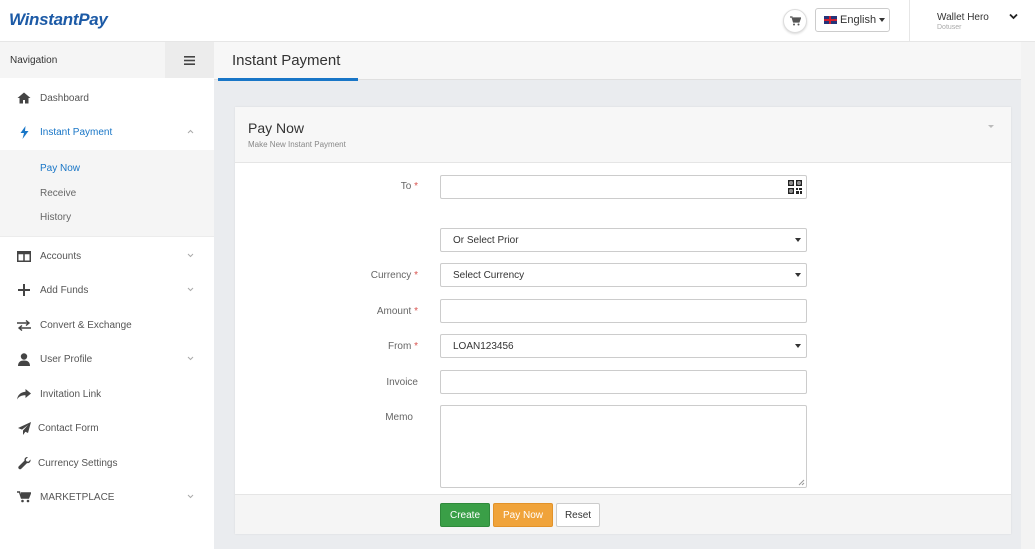 The width and height of the screenshot is (1035, 549). I want to click on nav-header: Navigation, so click(107, 60).